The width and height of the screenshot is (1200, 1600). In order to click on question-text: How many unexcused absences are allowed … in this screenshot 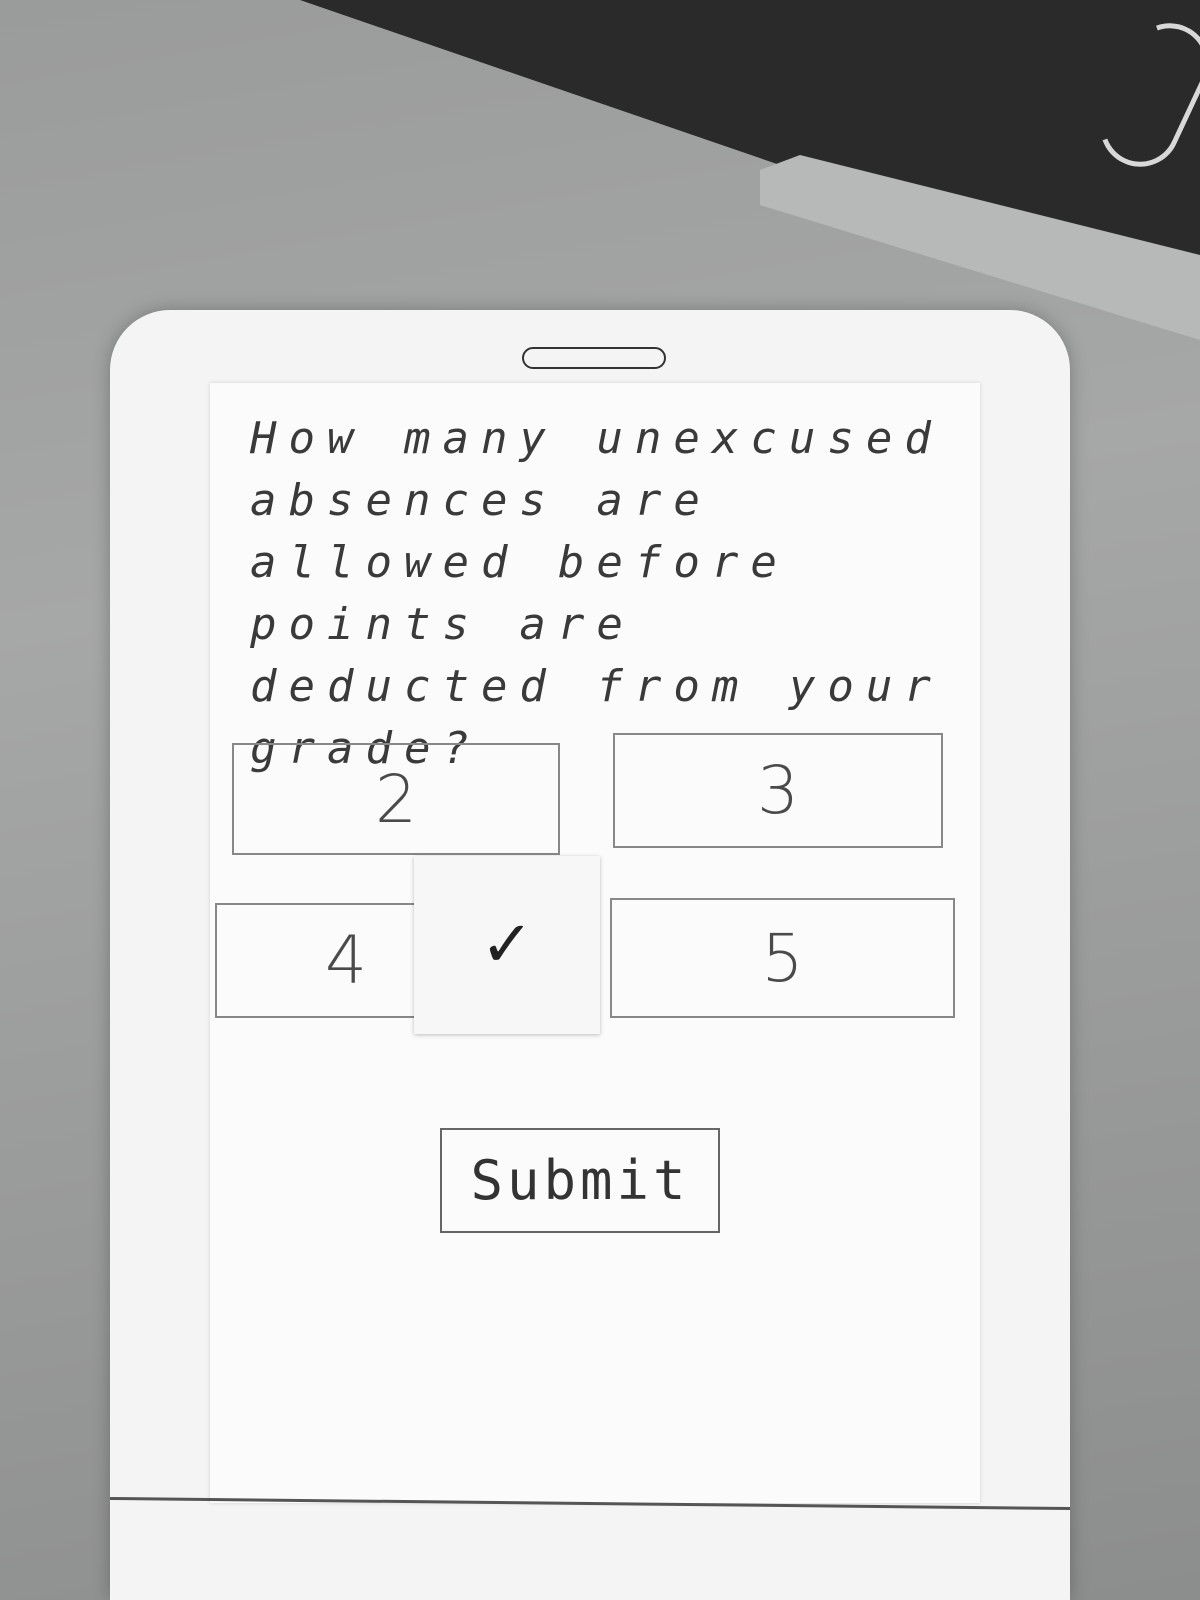, I will do `click(596, 593)`.